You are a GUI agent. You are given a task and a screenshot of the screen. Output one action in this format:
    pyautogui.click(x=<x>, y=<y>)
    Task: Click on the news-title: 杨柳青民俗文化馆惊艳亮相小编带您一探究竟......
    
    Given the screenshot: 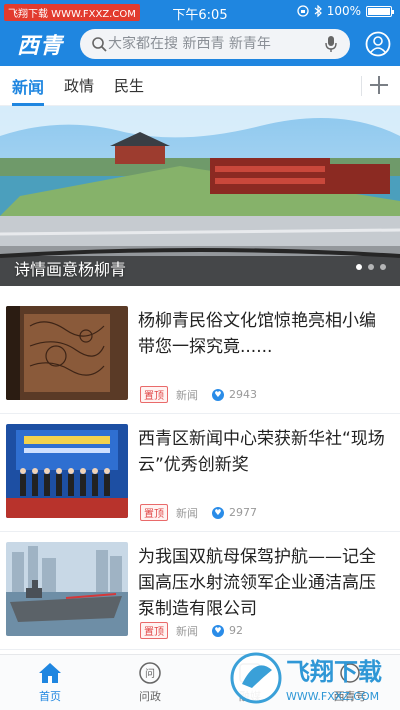 What is the action you would take?
    pyautogui.click(x=257, y=334)
    